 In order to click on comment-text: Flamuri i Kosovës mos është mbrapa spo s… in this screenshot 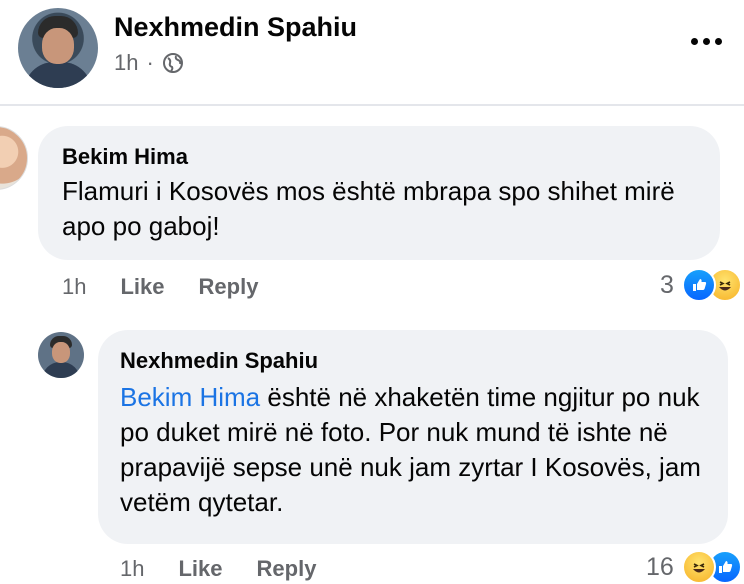, I will do `click(368, 208)`.